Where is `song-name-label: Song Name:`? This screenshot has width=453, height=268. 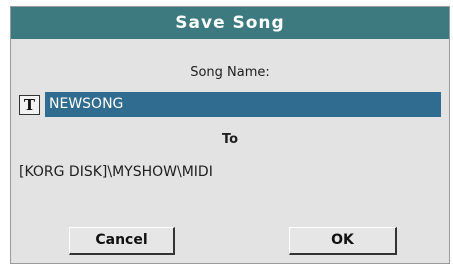 song-name-label: Song Name: is located at coordinates (230, 72).